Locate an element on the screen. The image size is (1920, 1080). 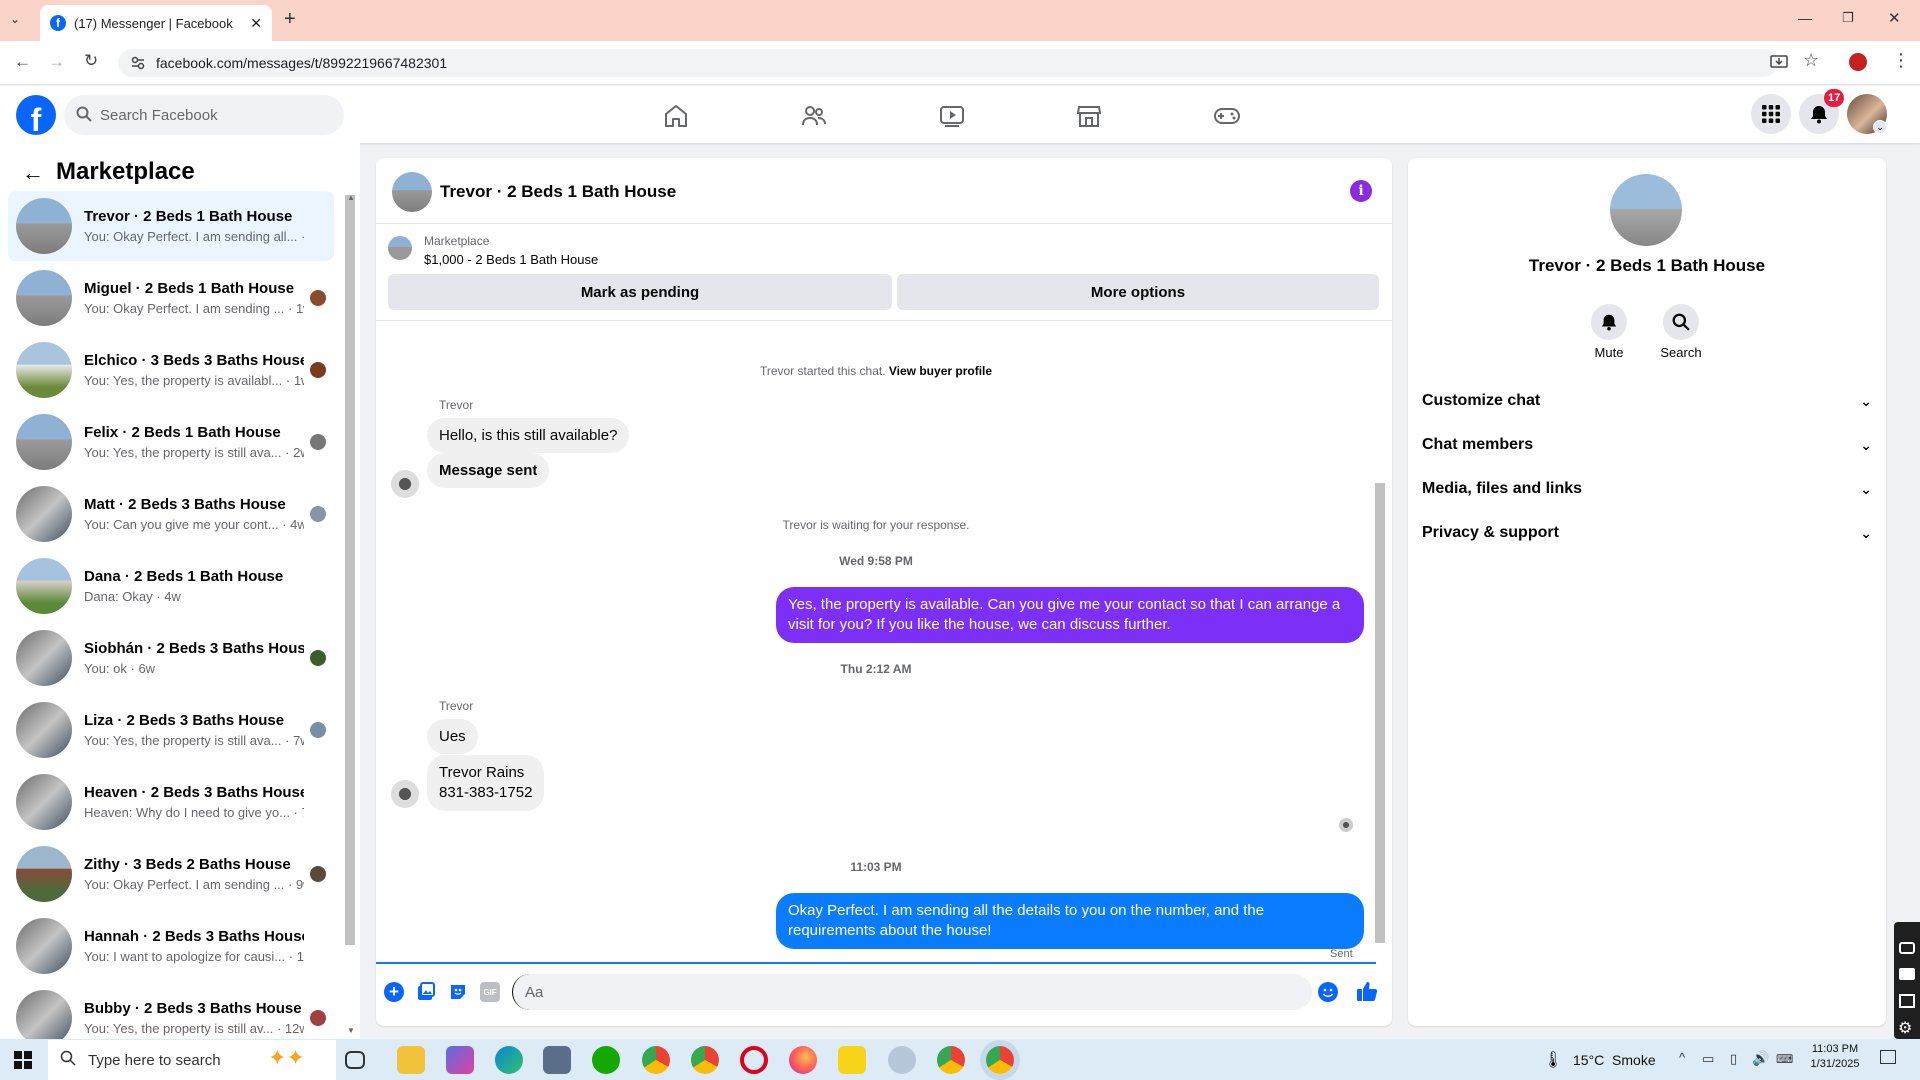
close-window-icon: ✕ is located at coordinates (1894, 18).